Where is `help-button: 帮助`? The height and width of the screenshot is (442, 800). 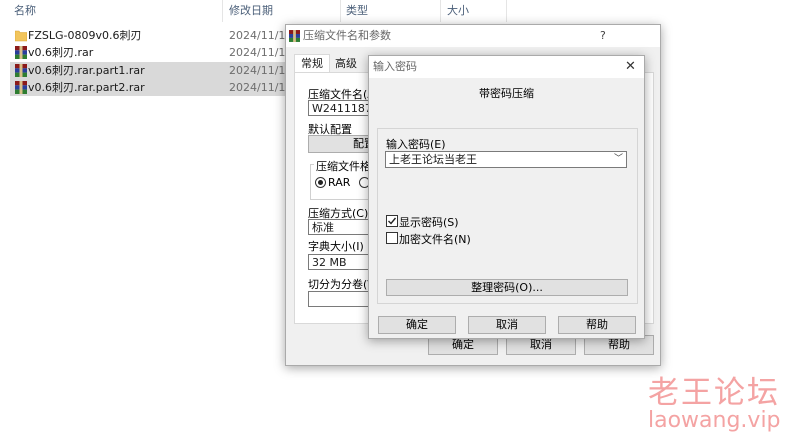 help-button: 帮助 is located at coordinates (597, 325).